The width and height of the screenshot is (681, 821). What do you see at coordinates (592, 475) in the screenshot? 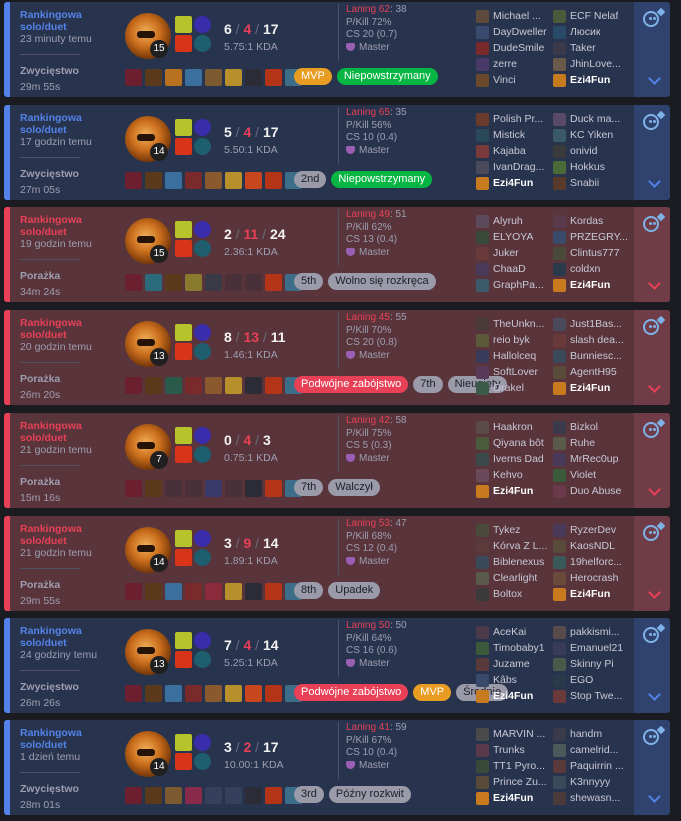
I see `player-row: Violet` at bounding box center [592, 475].